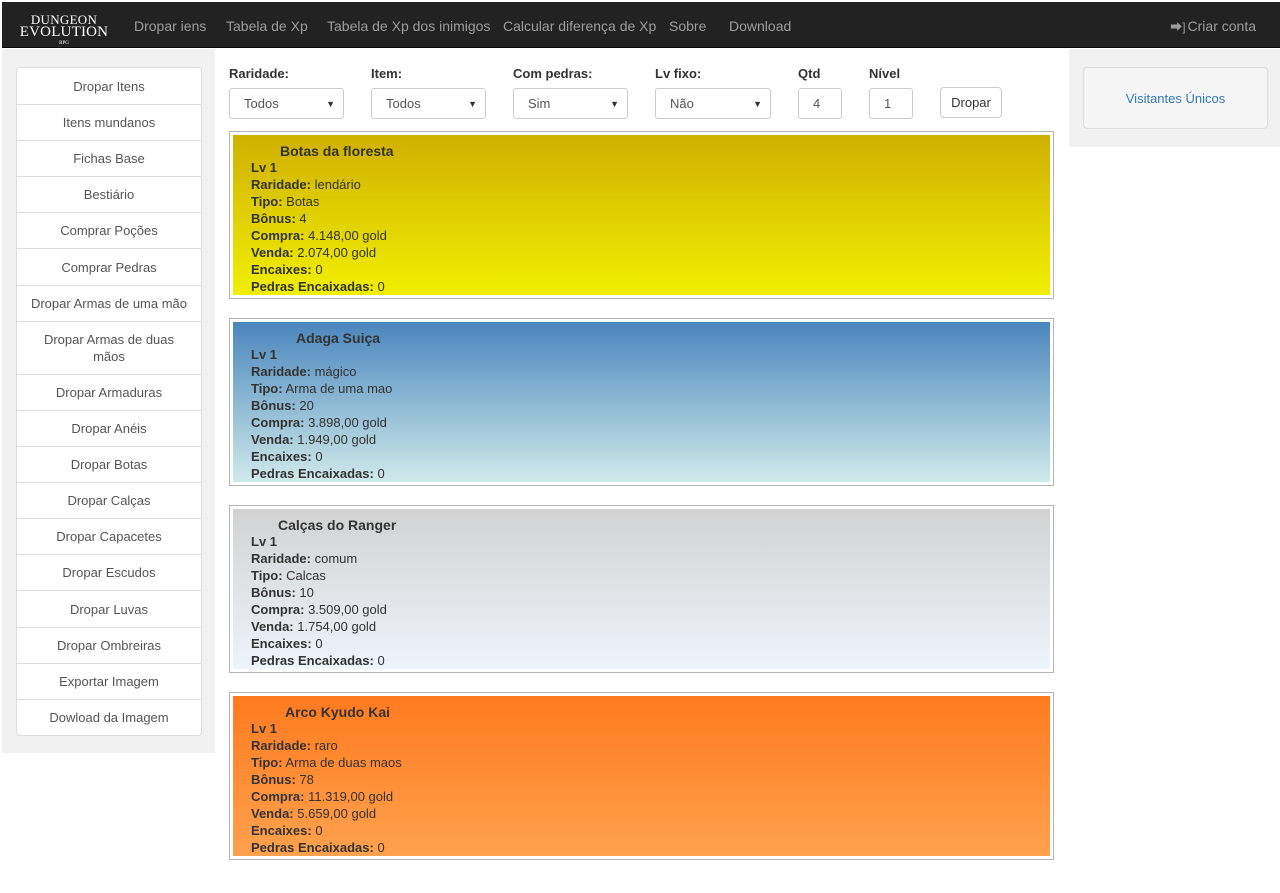 The image size is (1280, 893). I want to click on nivel-label: Nível, so click(885, 73).